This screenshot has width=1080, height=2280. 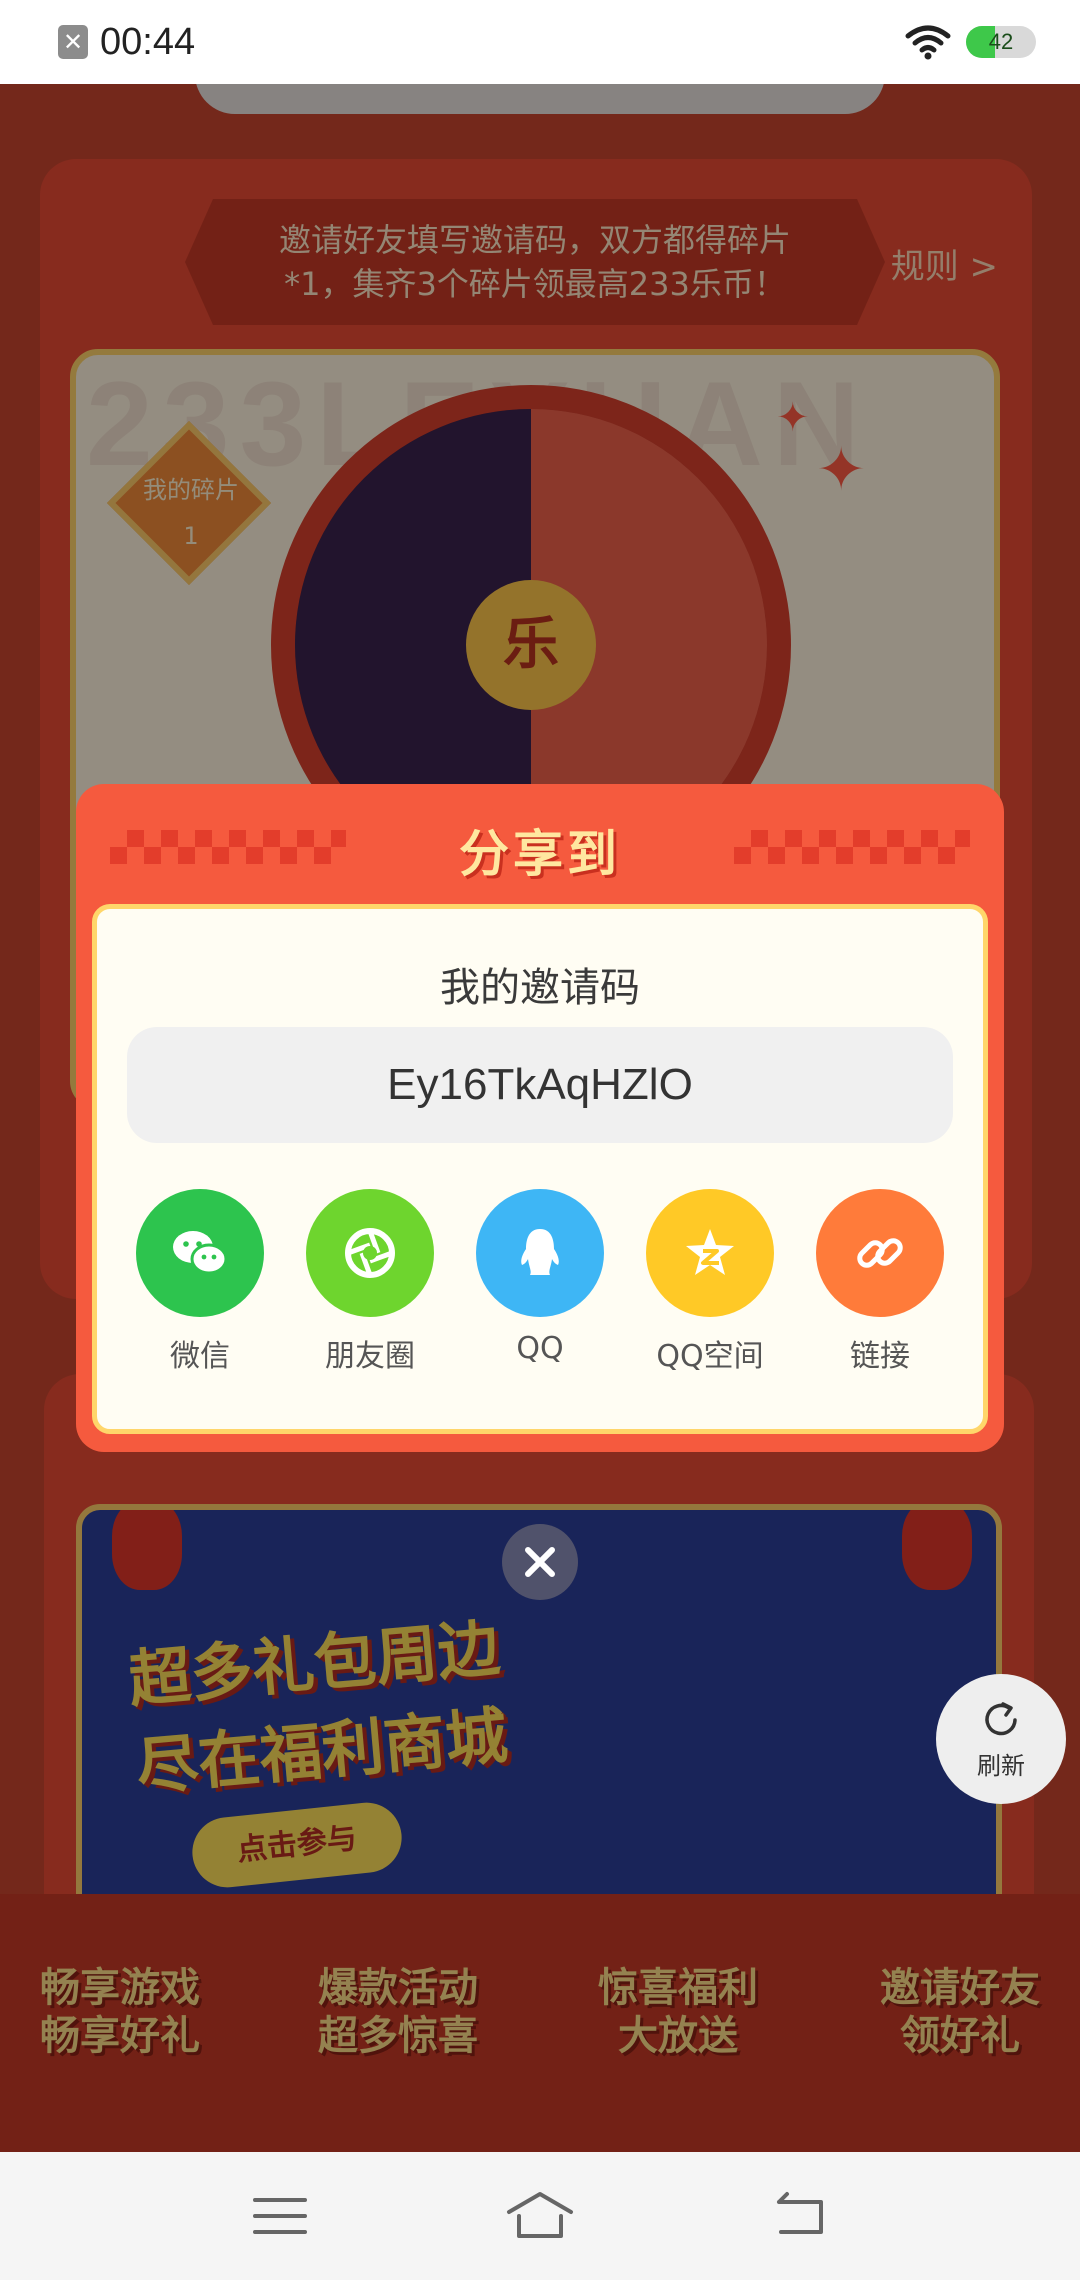 I want to click on menu-button, so click(x=280, y=2216).